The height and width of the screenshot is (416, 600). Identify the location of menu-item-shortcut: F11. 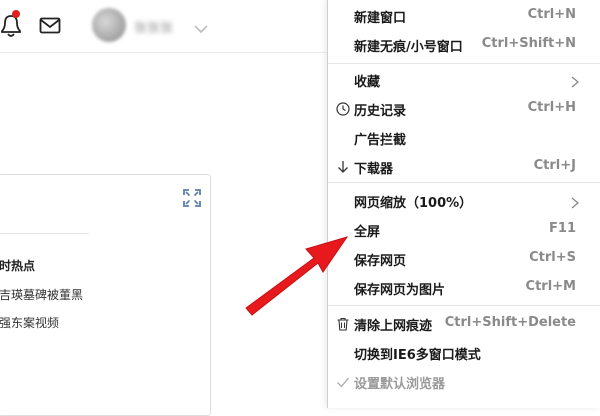
(562, 228).